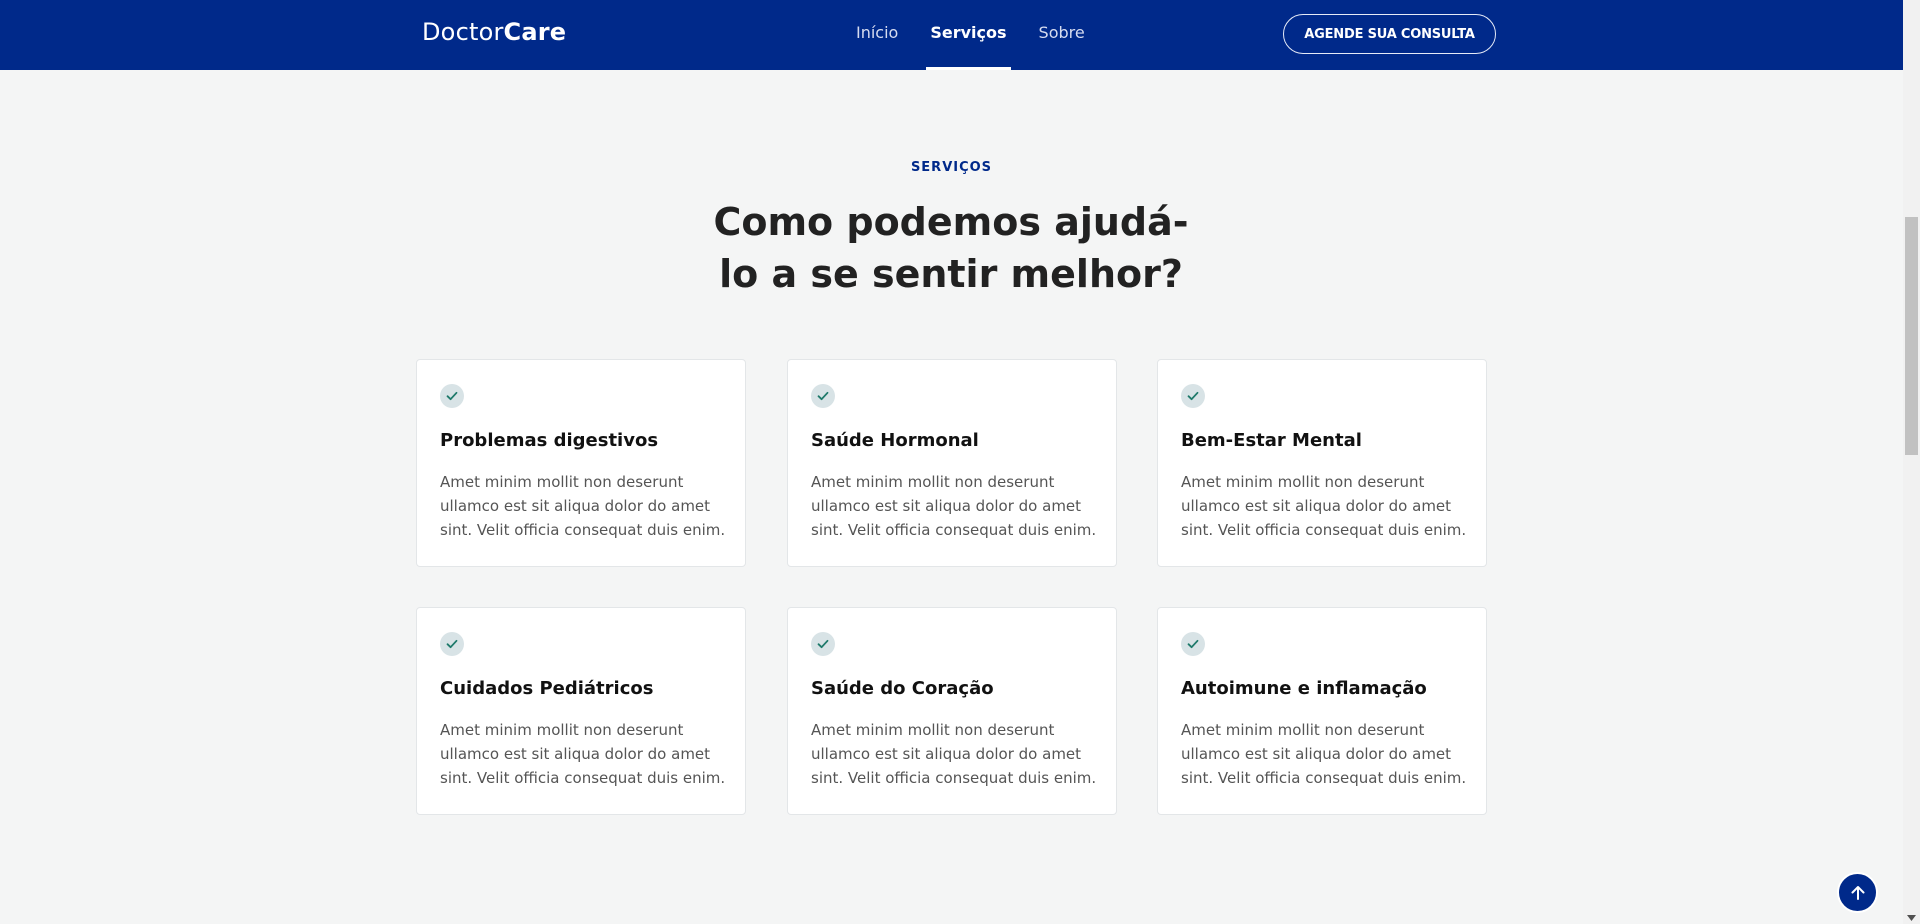 The width and height of the screenshot is (1920, 924). What do you see at coordinates (902, 688) in the screenshot?
I see `service-card-title: Saúde do Coração` at bounding box center [902, 688].